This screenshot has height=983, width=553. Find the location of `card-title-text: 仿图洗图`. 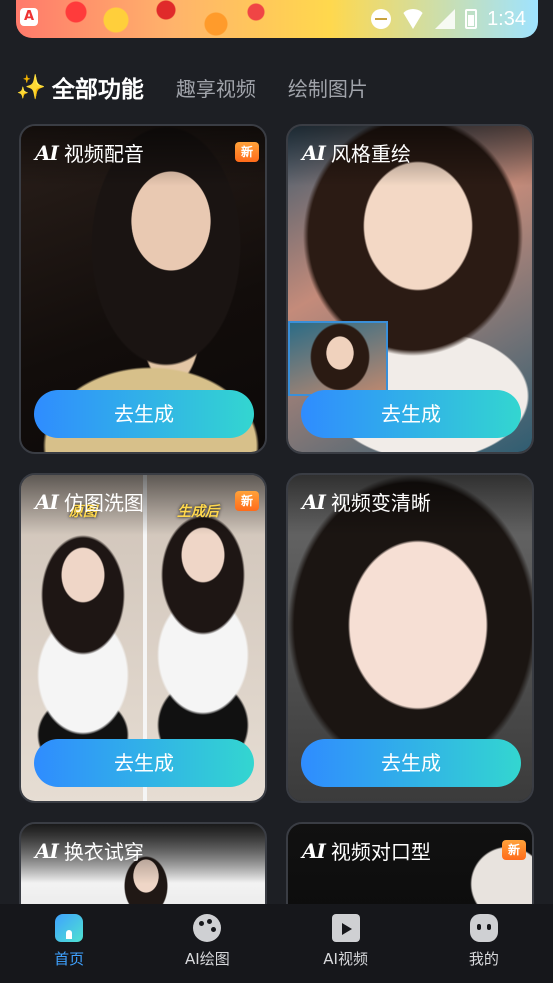

card-title-text: 仿图洗图 is located at coordinates (103, 503).